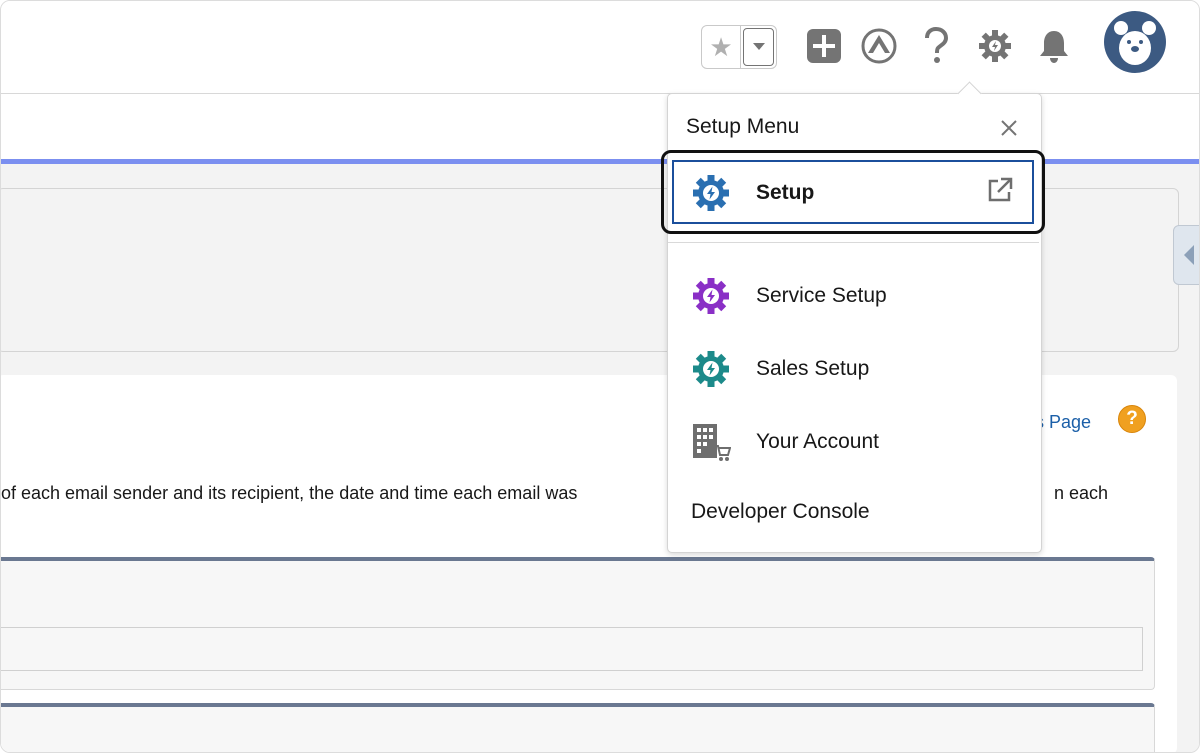  Describe the element at coordinates (854, 193) in the screenshot. I see `menu-item-setup: Setup` at that location.